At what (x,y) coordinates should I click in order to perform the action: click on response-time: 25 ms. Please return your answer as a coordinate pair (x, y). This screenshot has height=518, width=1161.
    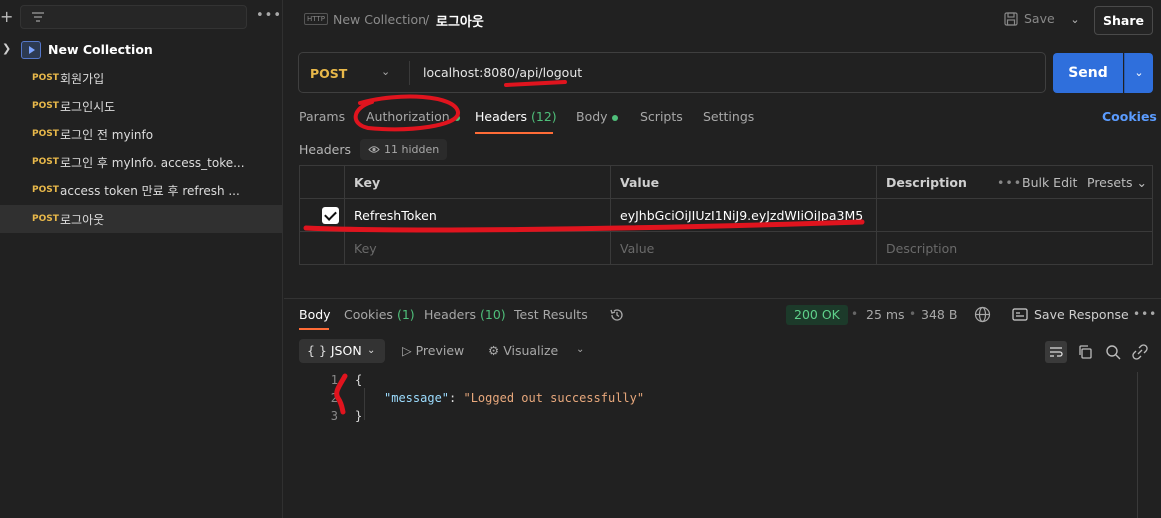
    Looking at the image, I should click on (885, 314).